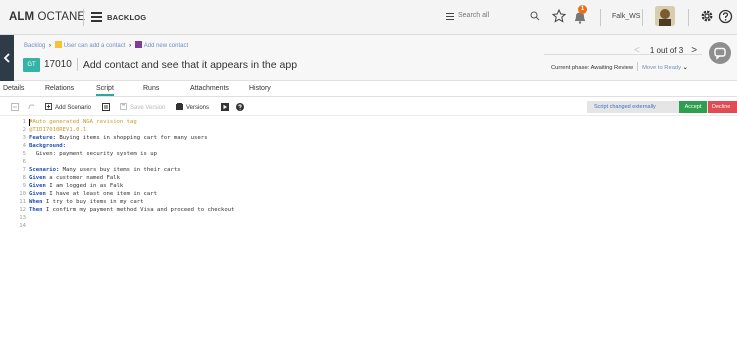 This screenshot has height=338, width=737. I want to click on module-name: BACKLOG, so click(126, 17).